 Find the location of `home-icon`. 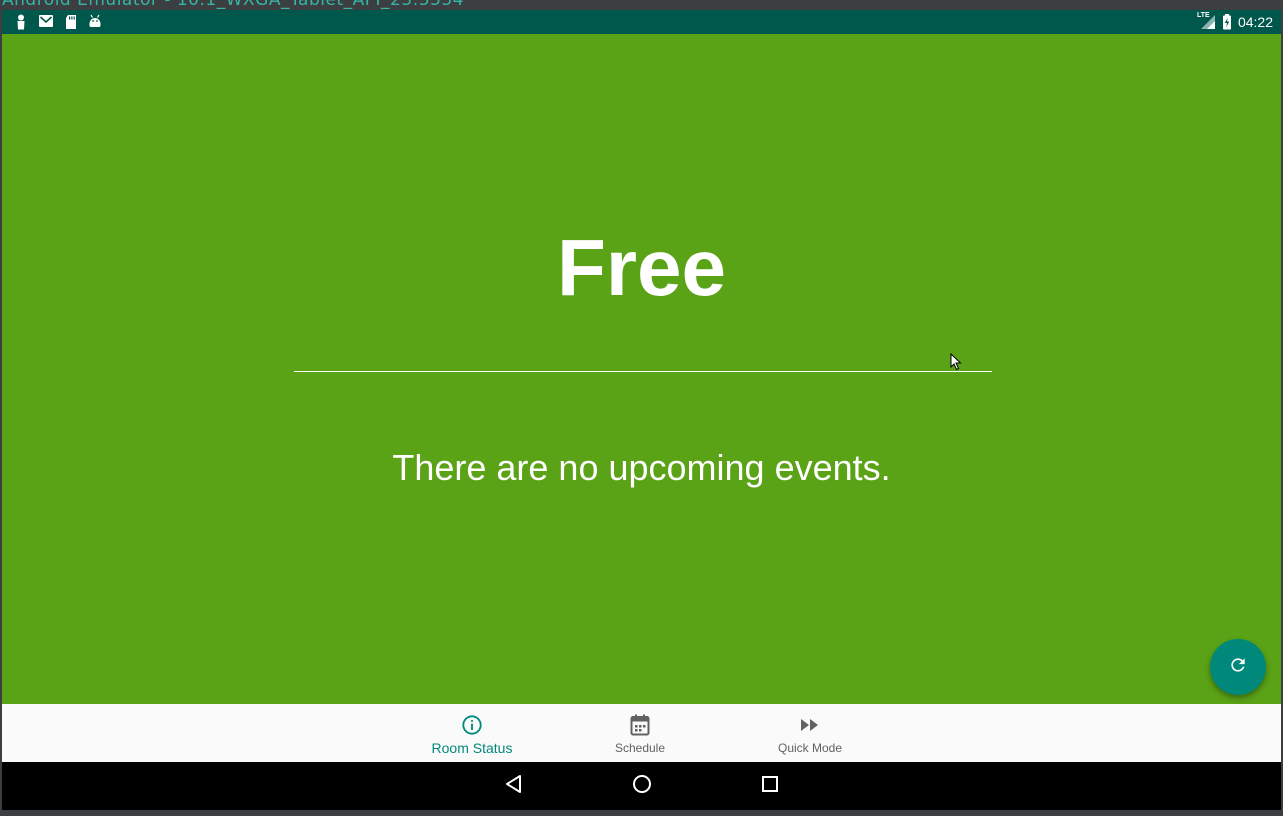

home-icon is located at coordinates (642, 786).